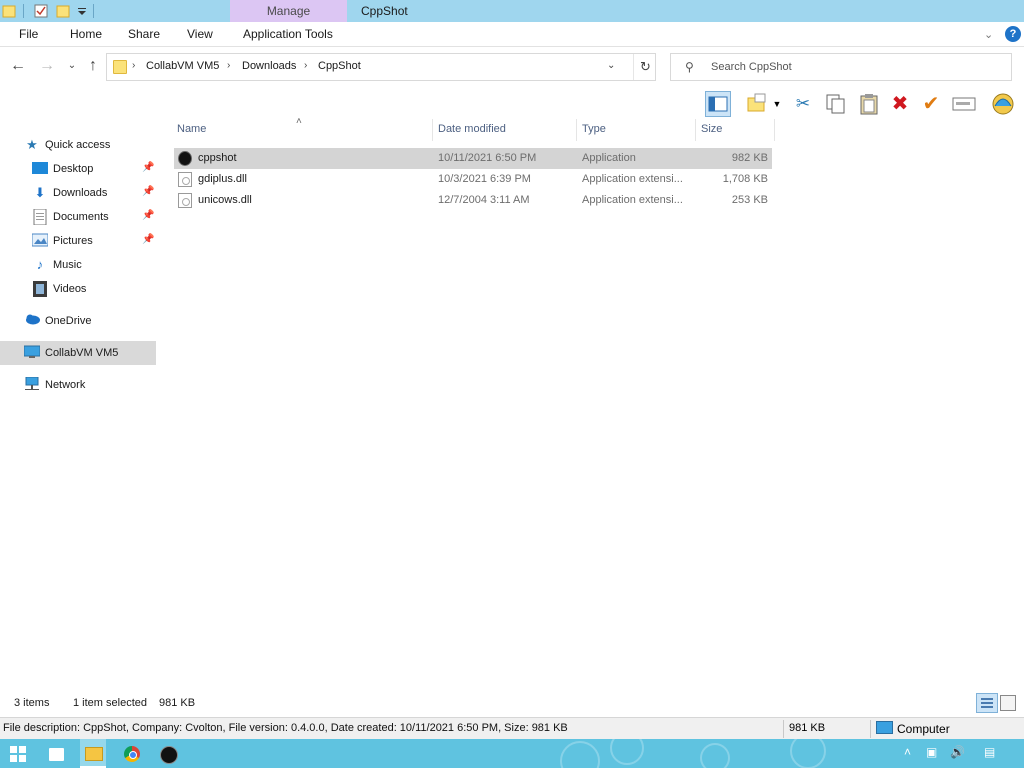 The image size is (1024, 768). Describe the element at coordinates (28, 34) in the screenshot. I see `tab-file: File` at that location.